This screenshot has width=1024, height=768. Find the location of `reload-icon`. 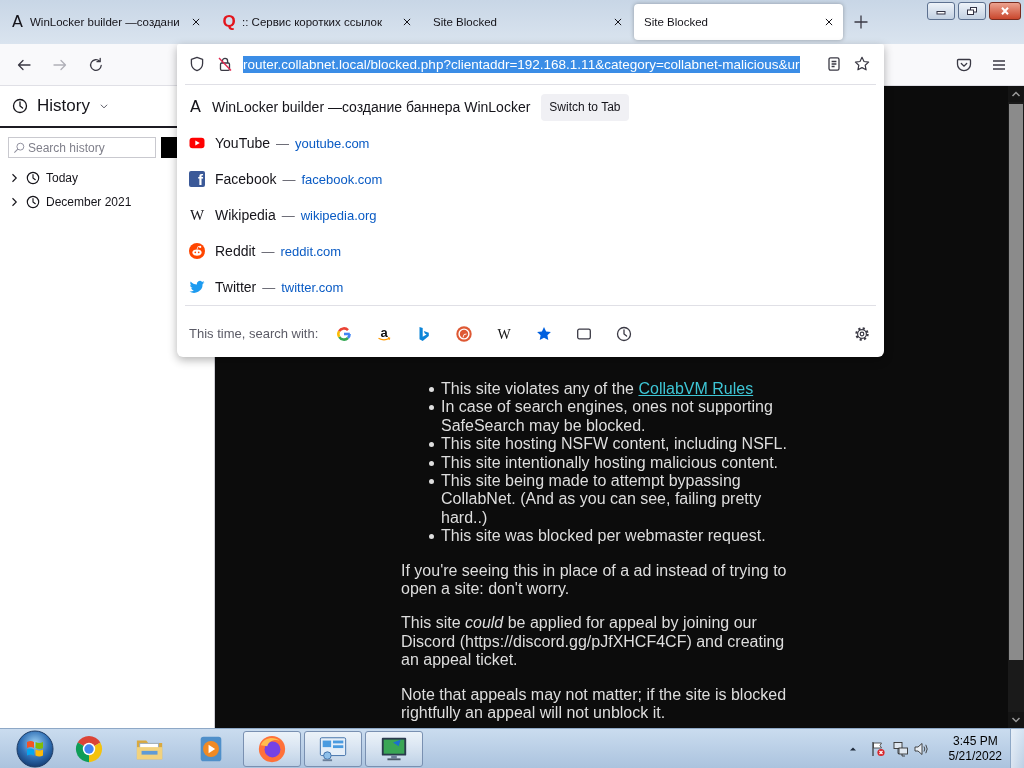

reload-icon is located at coordinates (96, 64).